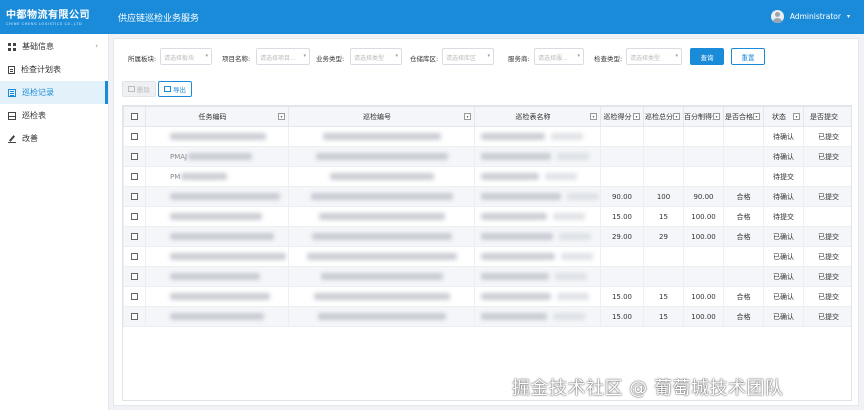  What do you see at coordinates (54, 115) in the screenshot?
I see `sidebar-item-inspection-sheets: 巡检表` at bounding box center [54, 115].